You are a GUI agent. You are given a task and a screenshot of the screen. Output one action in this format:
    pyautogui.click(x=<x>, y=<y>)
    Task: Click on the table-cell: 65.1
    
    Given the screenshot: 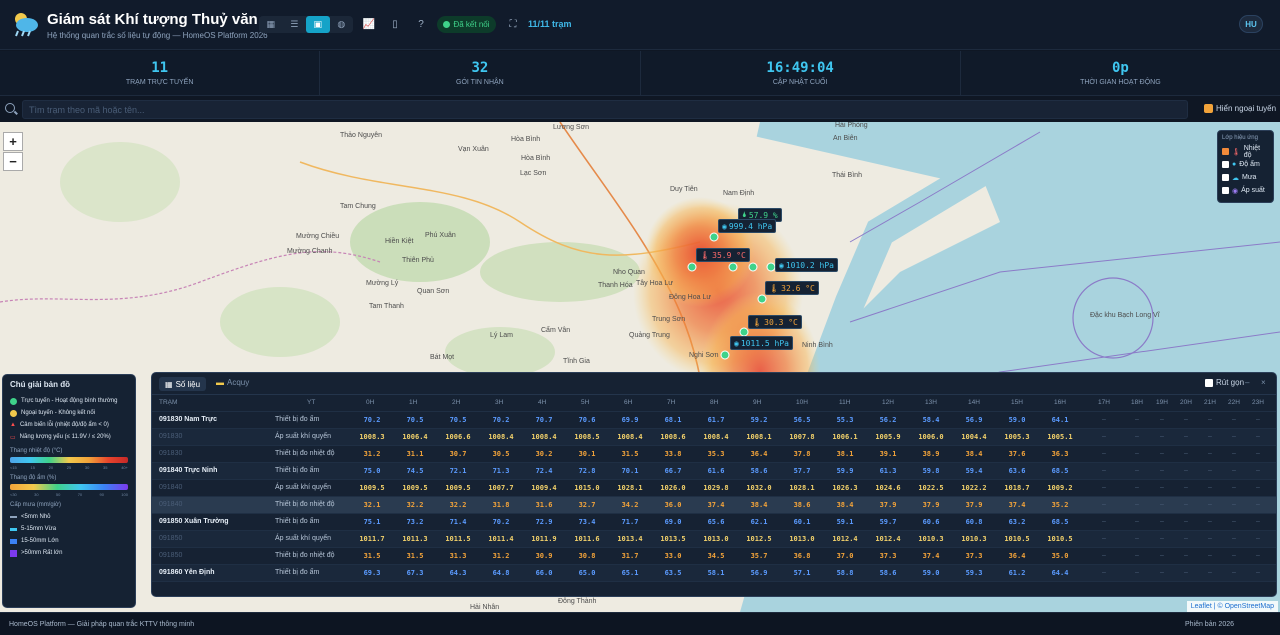 What is the action you would take?
    pyautogui.click(x=630, y=573)
    